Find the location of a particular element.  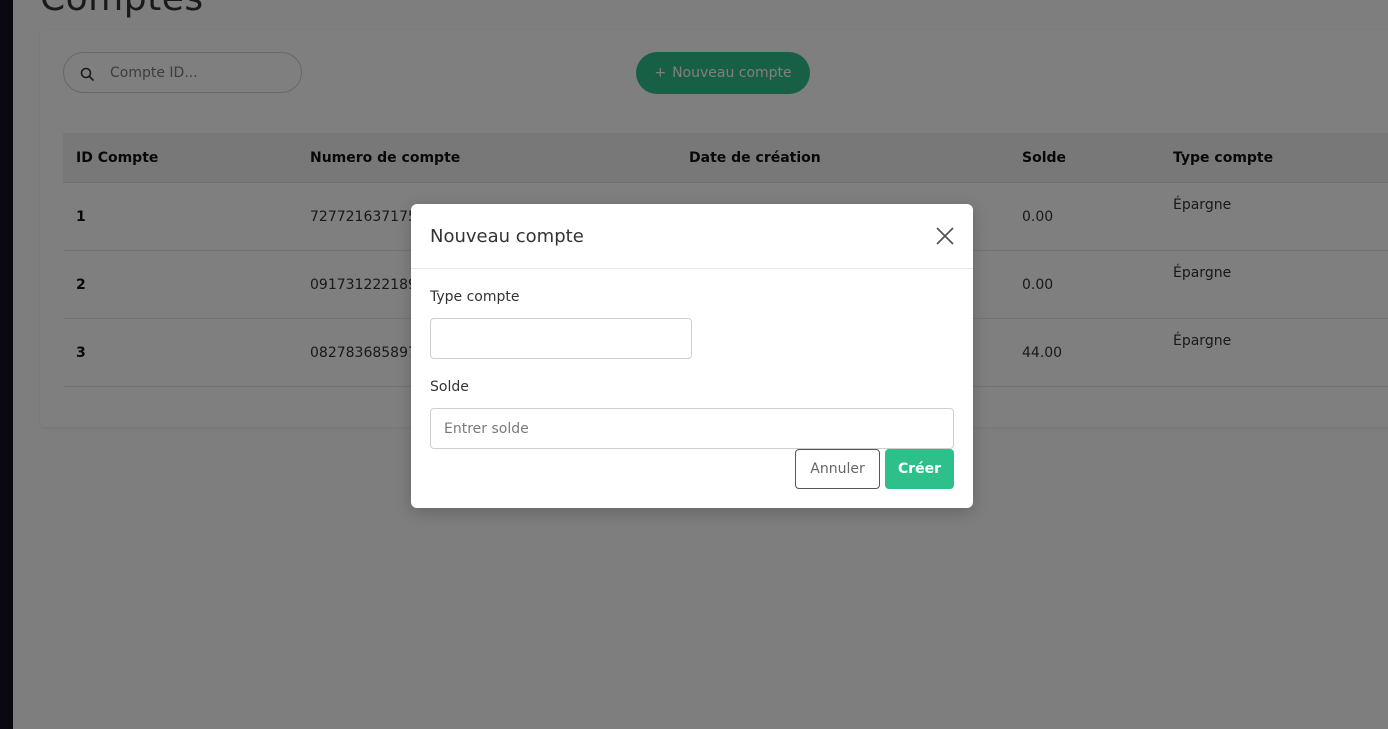

solde-input is located at coordinates (692, 428).